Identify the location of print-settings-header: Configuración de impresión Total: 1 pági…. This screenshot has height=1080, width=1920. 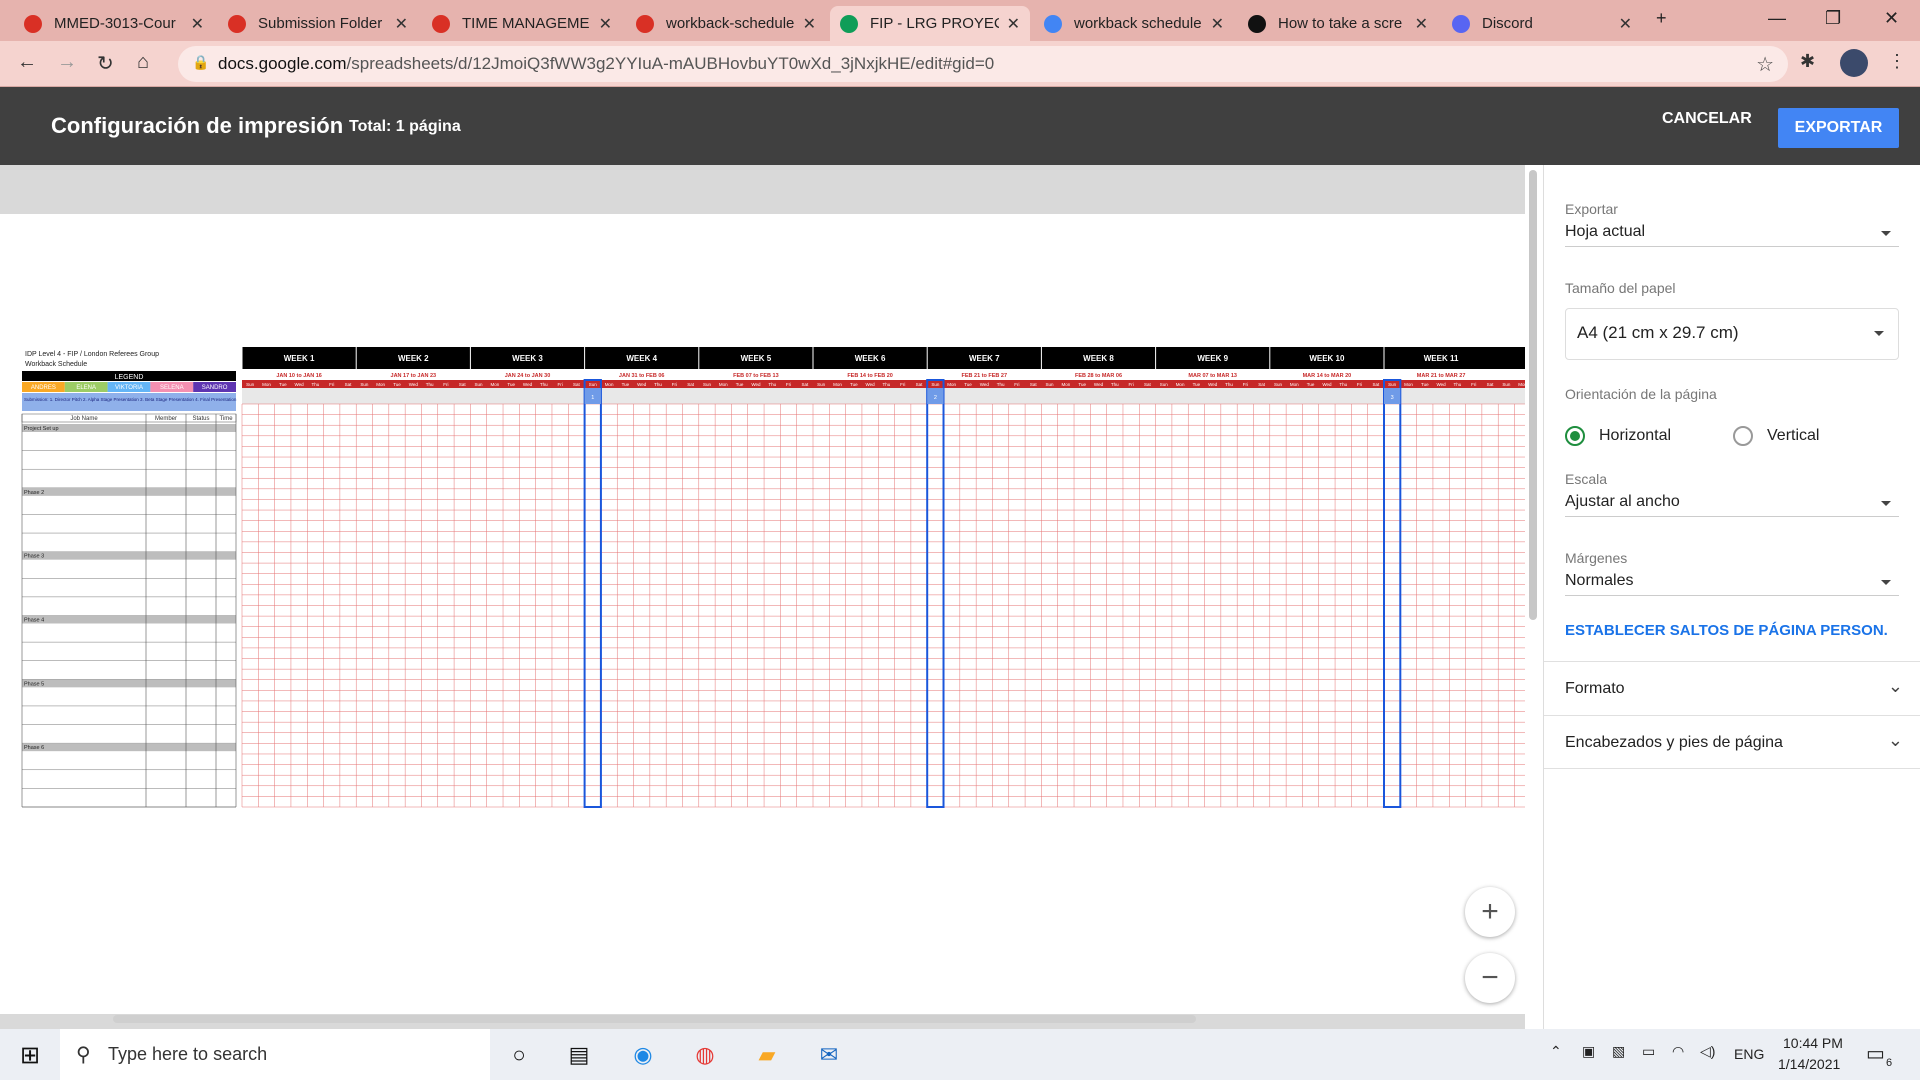
(960, 126).